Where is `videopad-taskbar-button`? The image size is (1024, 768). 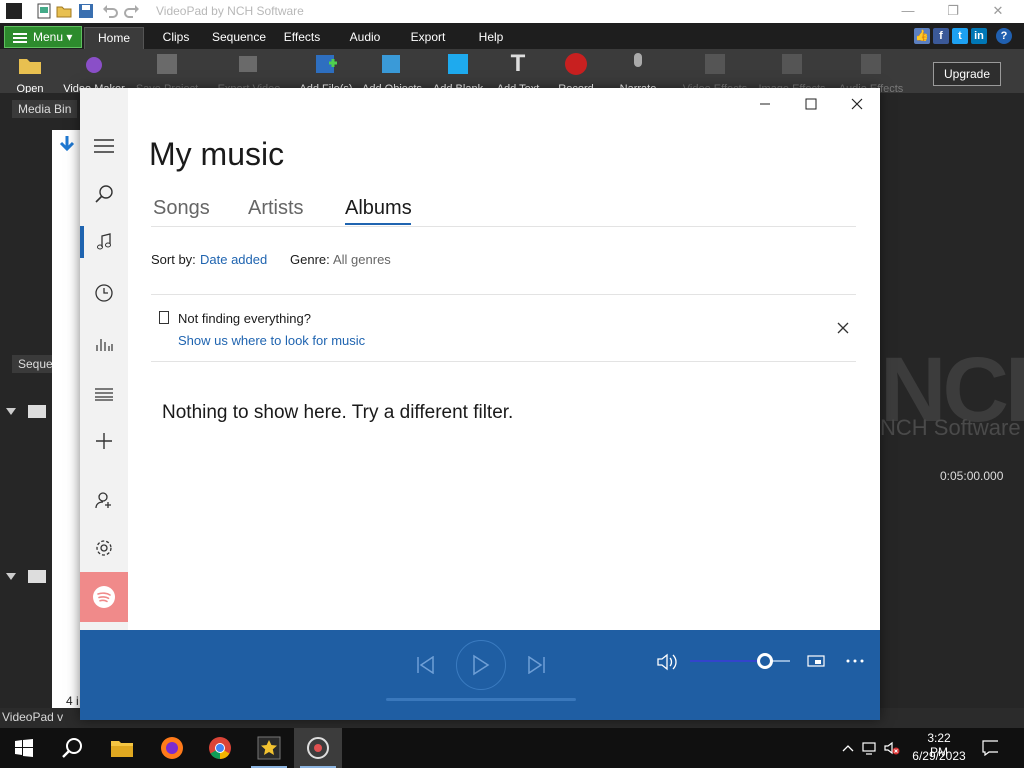
videopad-taskbar-button is located at coordinates (269, 748).